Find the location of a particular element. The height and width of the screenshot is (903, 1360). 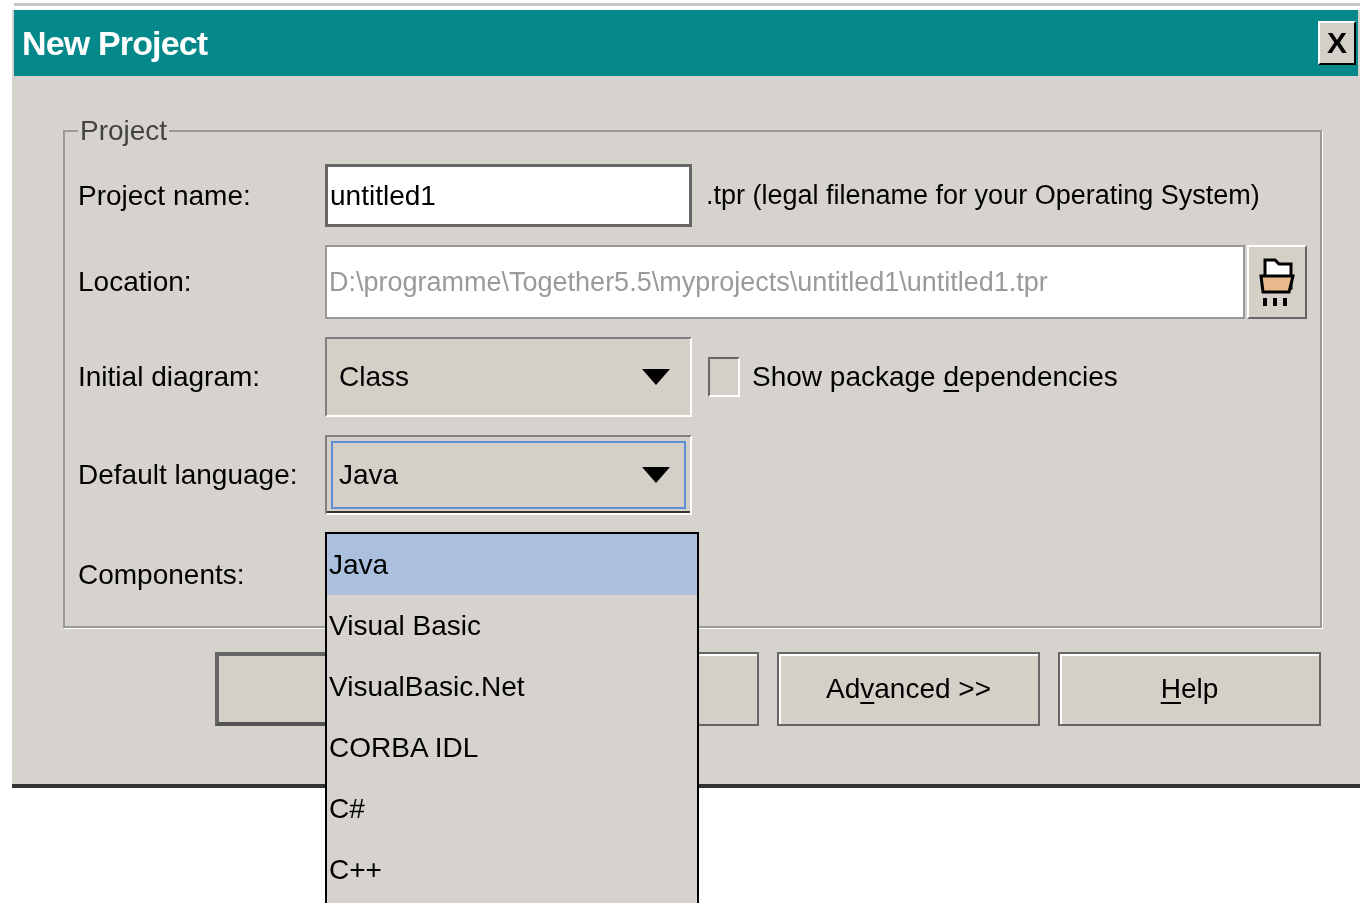

text-field: untitled1 is located at coordinates (508, 195).